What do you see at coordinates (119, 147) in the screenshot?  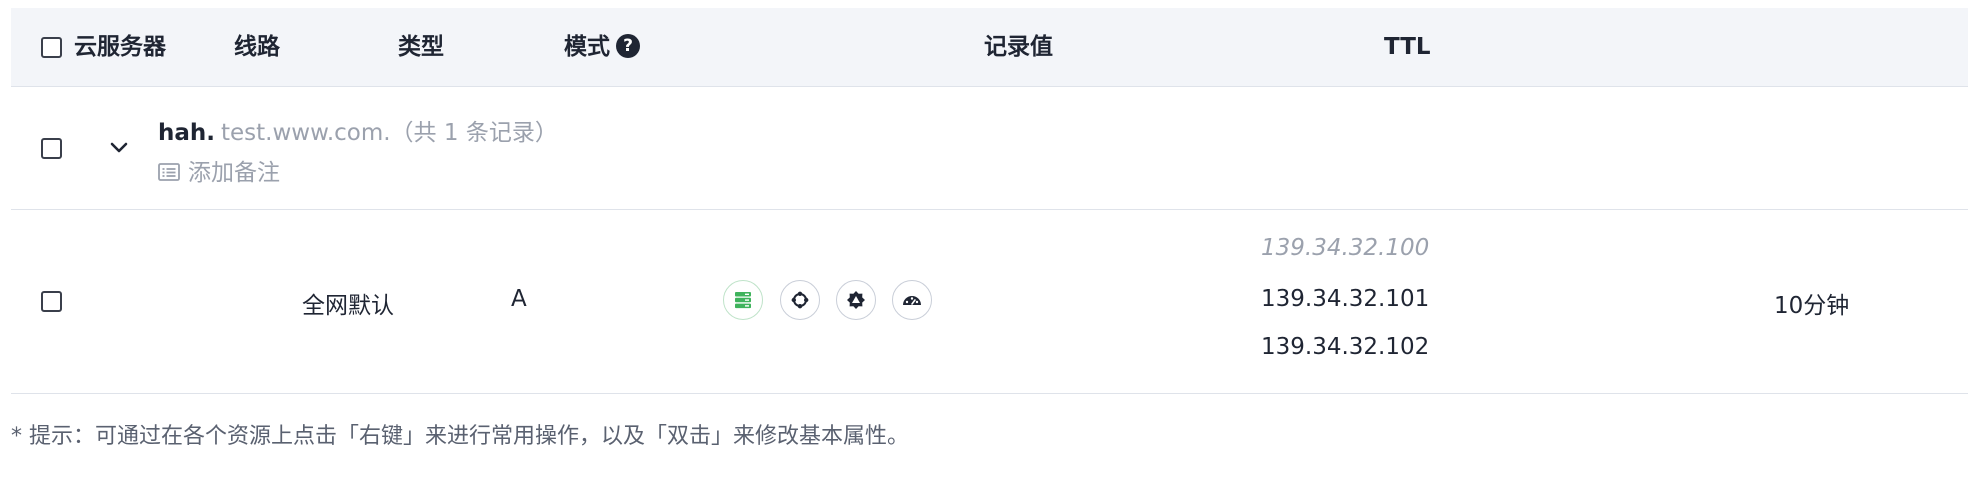 I see `chevron-down-icon` at bounding box center [119, 147].